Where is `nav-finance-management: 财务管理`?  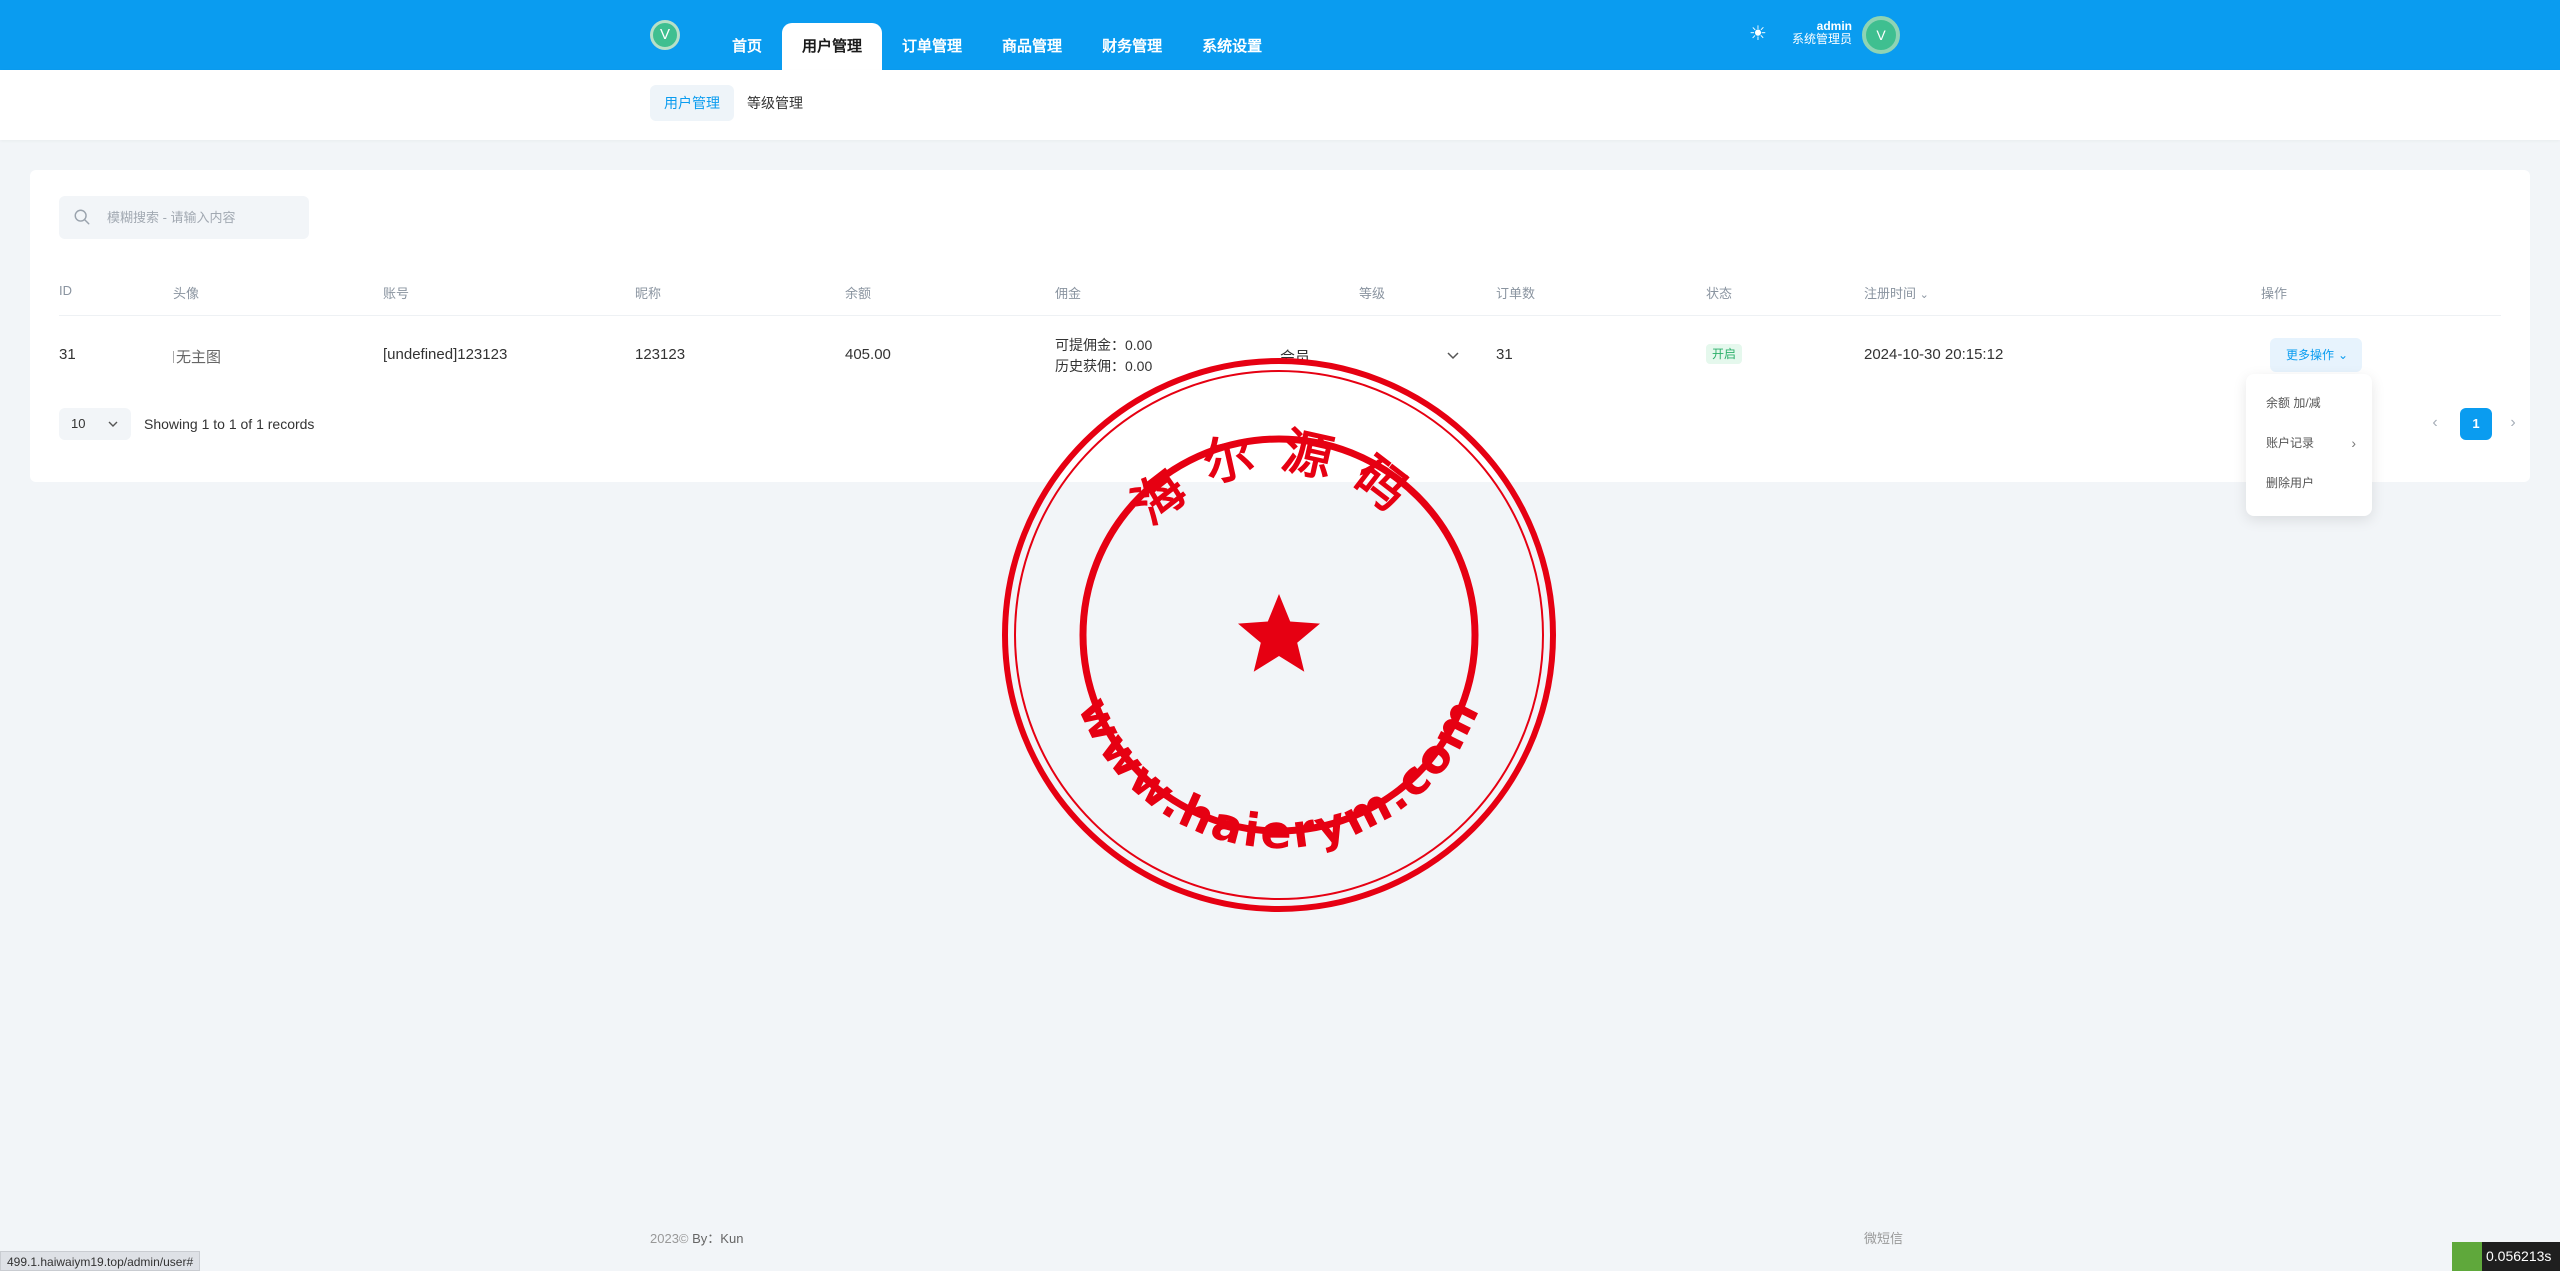 nav-finance-management: 财务管理 is located at coordinates (1132, 46).